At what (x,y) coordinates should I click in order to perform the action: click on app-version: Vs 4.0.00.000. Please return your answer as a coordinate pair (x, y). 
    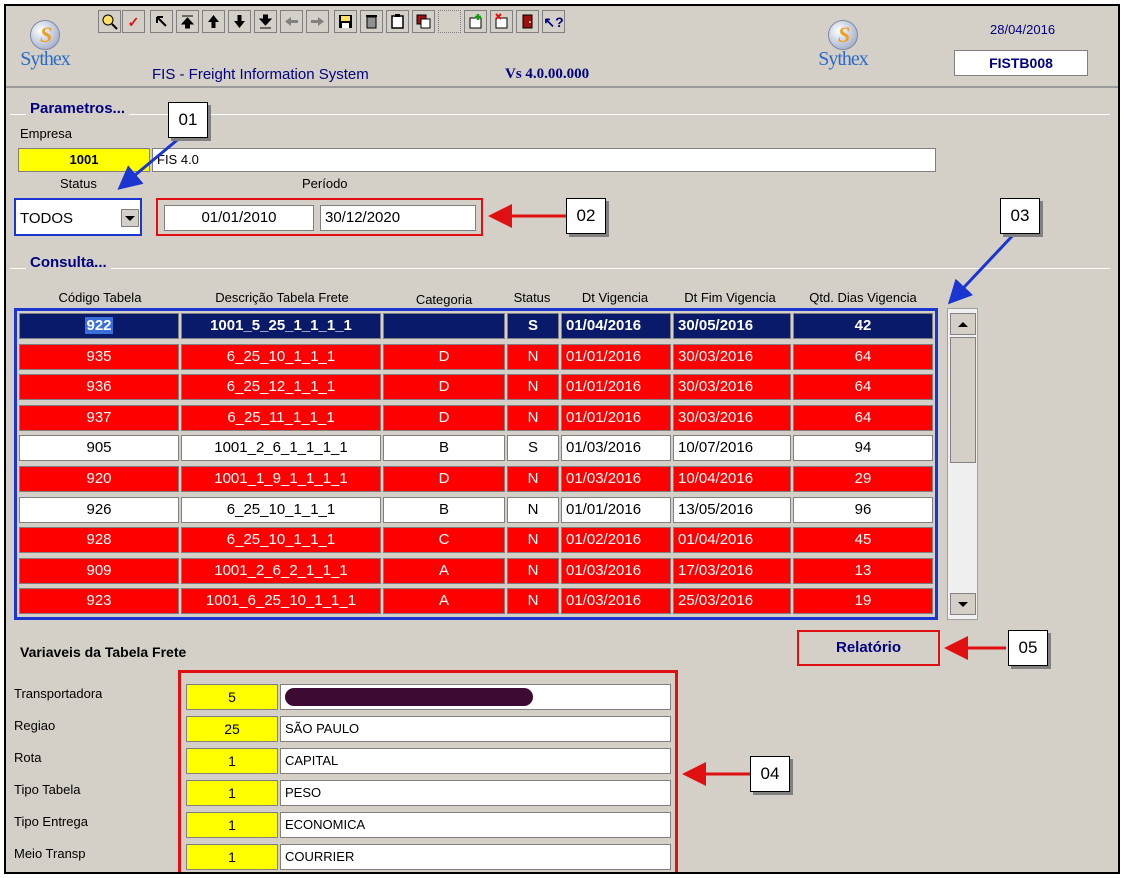
    Looking at the image, I should click on (547, 74).